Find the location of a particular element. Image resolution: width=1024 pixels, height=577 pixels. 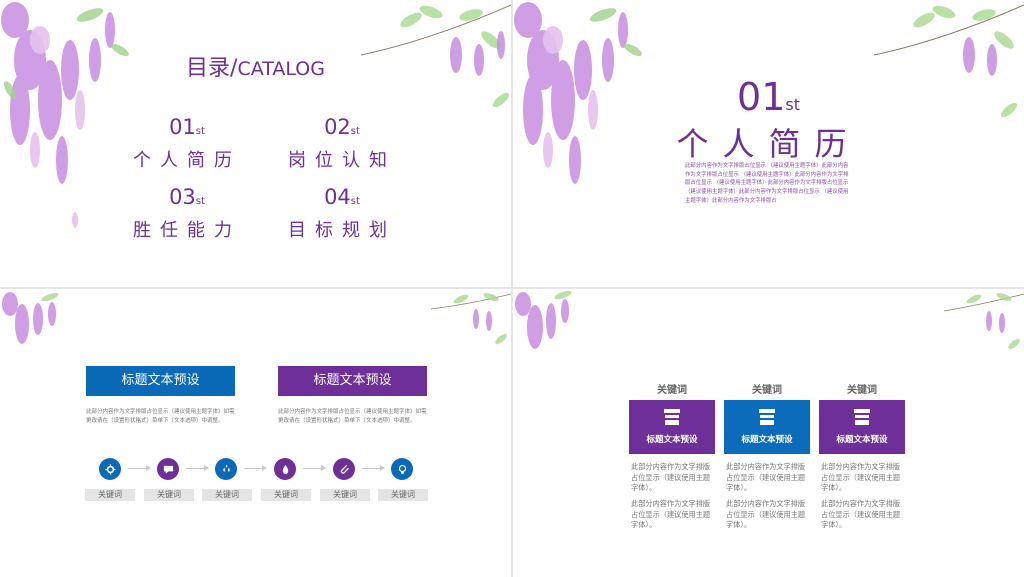

column-box-3: 标题文本预设 is located at coordinates (862, 427).